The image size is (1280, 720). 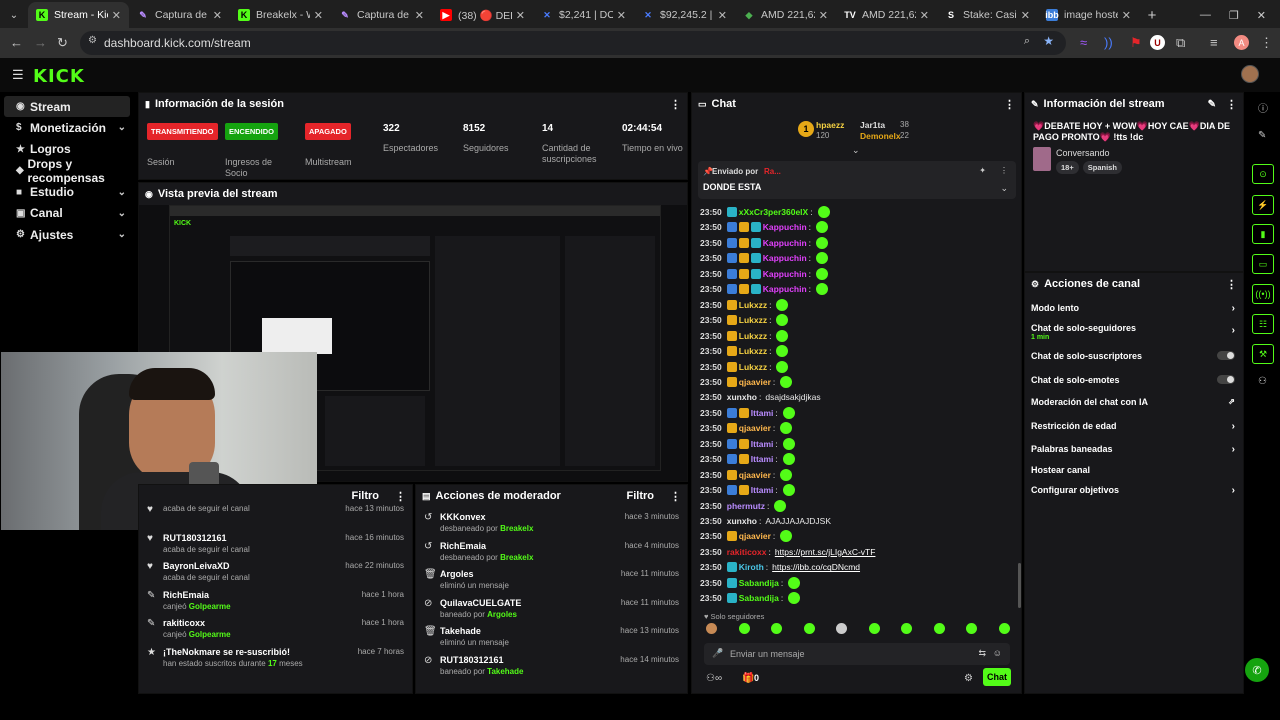 I want to click on chat-input-placeholder: Enviar un mensaje, so click(x=767, y=654).